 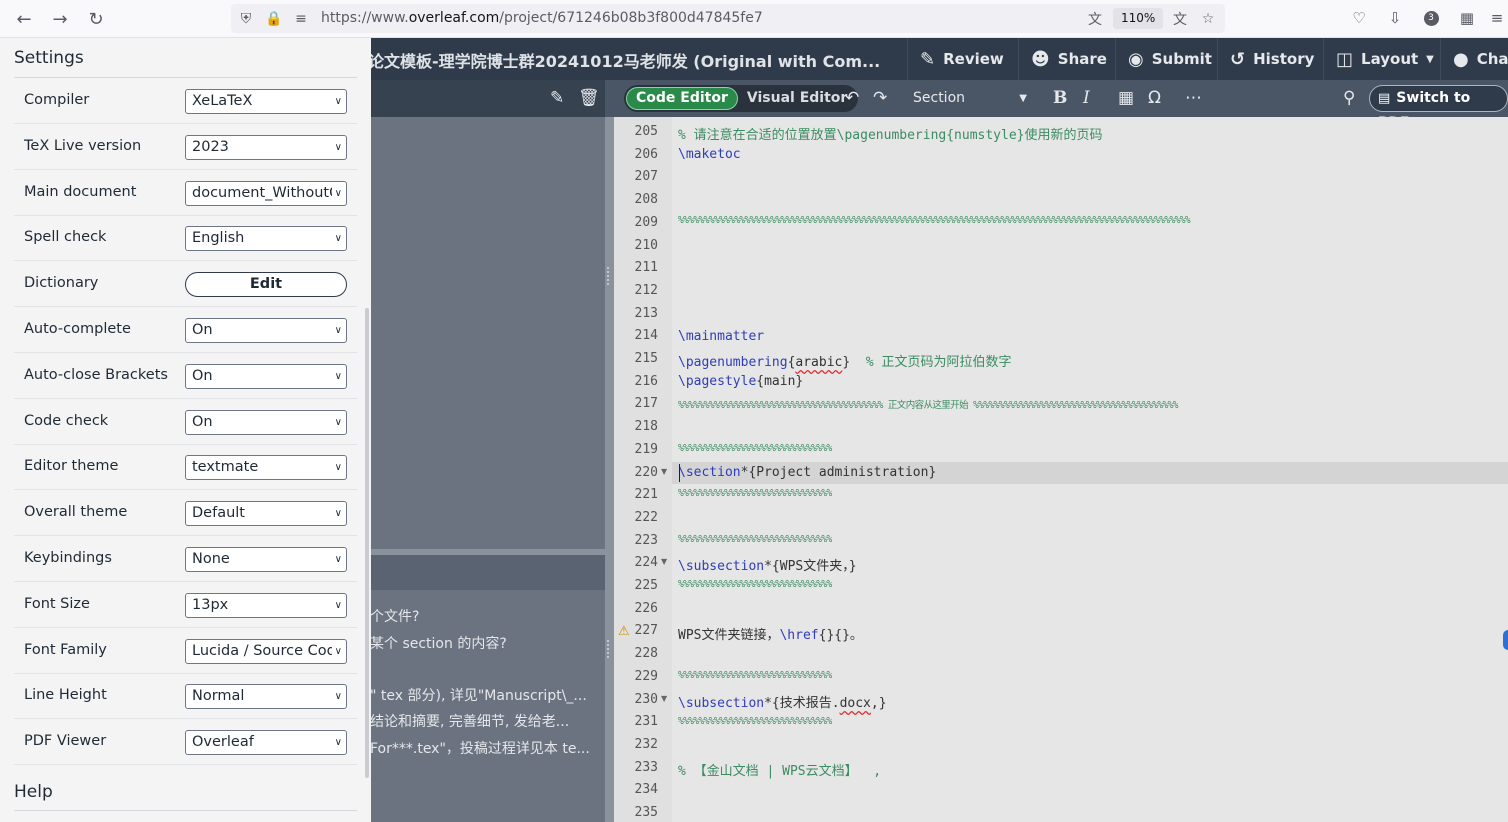 I want to click on forward-arrow-icon: →, so click(x=60, y=19).